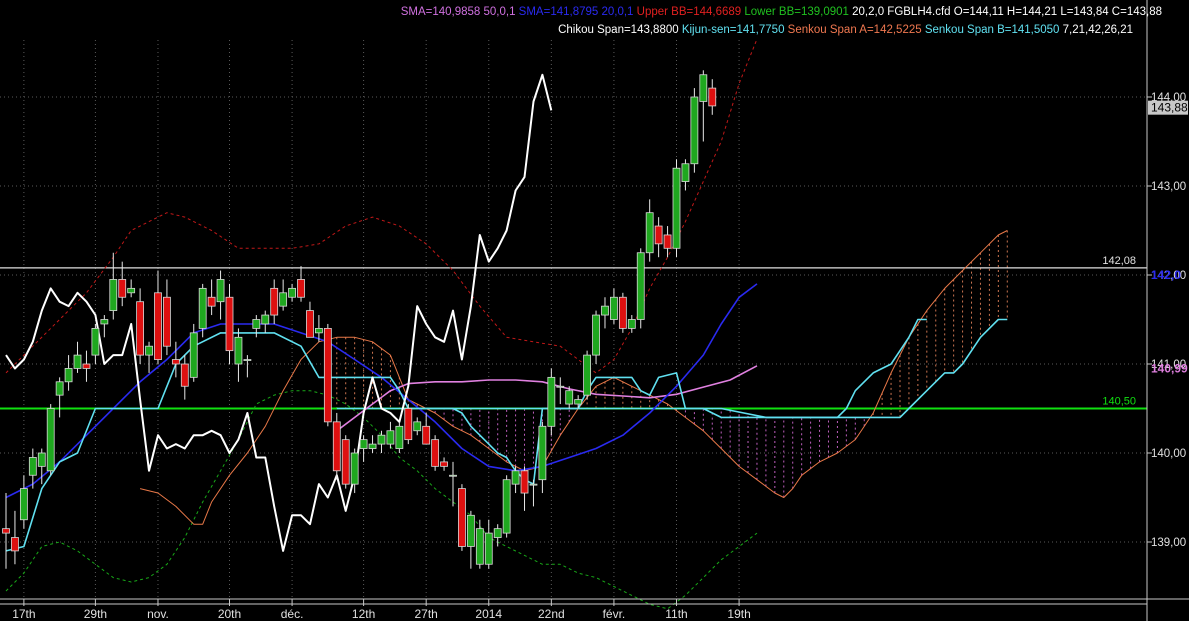 The image size is (1189, 621). What do you see at coordinates (458, 12) in the screenshot?
I see `legend-item: SMA=140,9858 50,0,1` at bounding box center [458, 12].